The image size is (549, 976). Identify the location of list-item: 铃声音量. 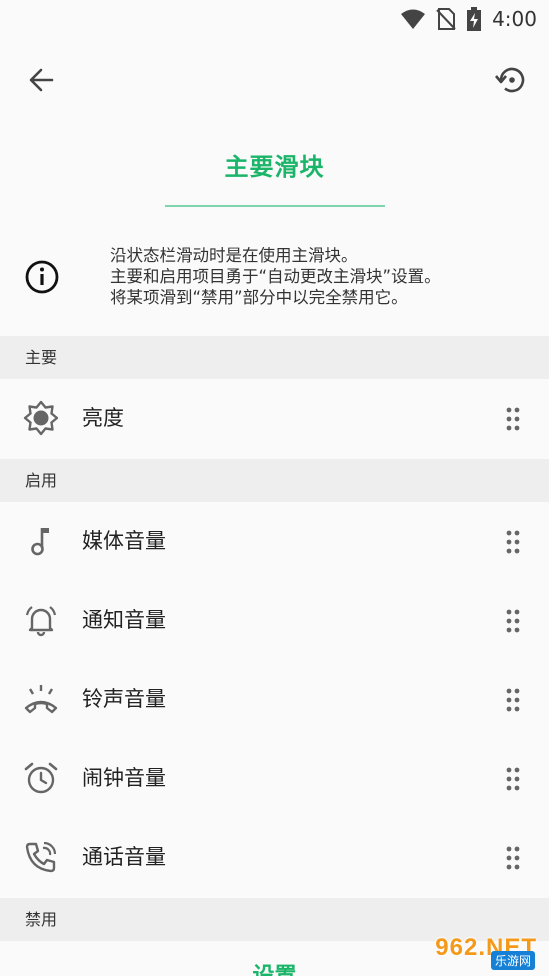
(274, 699).